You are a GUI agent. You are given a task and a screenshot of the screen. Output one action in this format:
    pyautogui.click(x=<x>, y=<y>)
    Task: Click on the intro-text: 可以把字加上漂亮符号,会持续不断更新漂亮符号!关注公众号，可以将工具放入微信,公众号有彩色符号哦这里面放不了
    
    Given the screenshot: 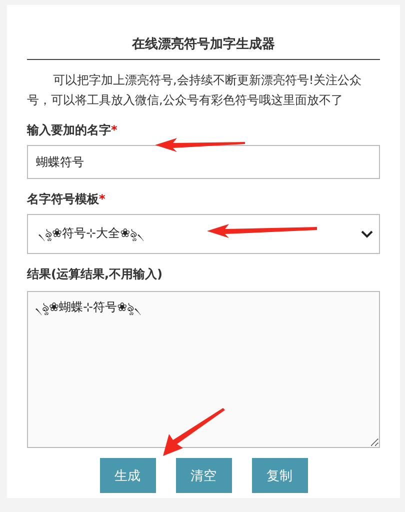 What is the action you would take?
    pyautogui.click(x=195, y=90)
    